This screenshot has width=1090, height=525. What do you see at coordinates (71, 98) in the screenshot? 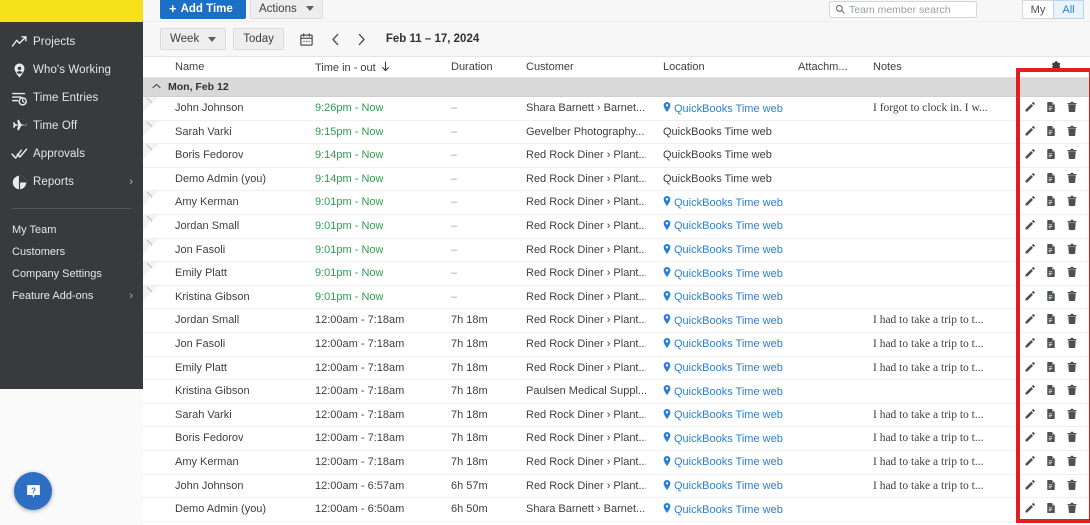
I see `sidebar-item-time-entries: Time Entries` at bounding box center [71, 98].